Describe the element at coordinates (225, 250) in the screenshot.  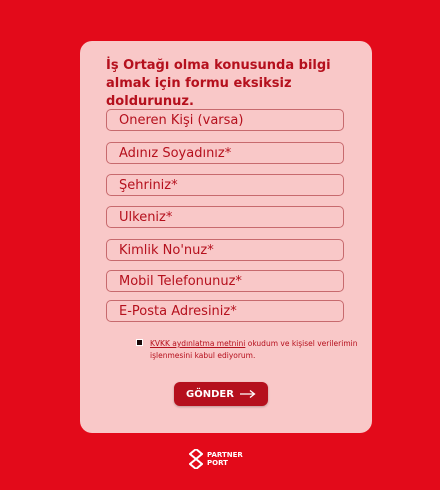
I see `id-number-field` at that location.